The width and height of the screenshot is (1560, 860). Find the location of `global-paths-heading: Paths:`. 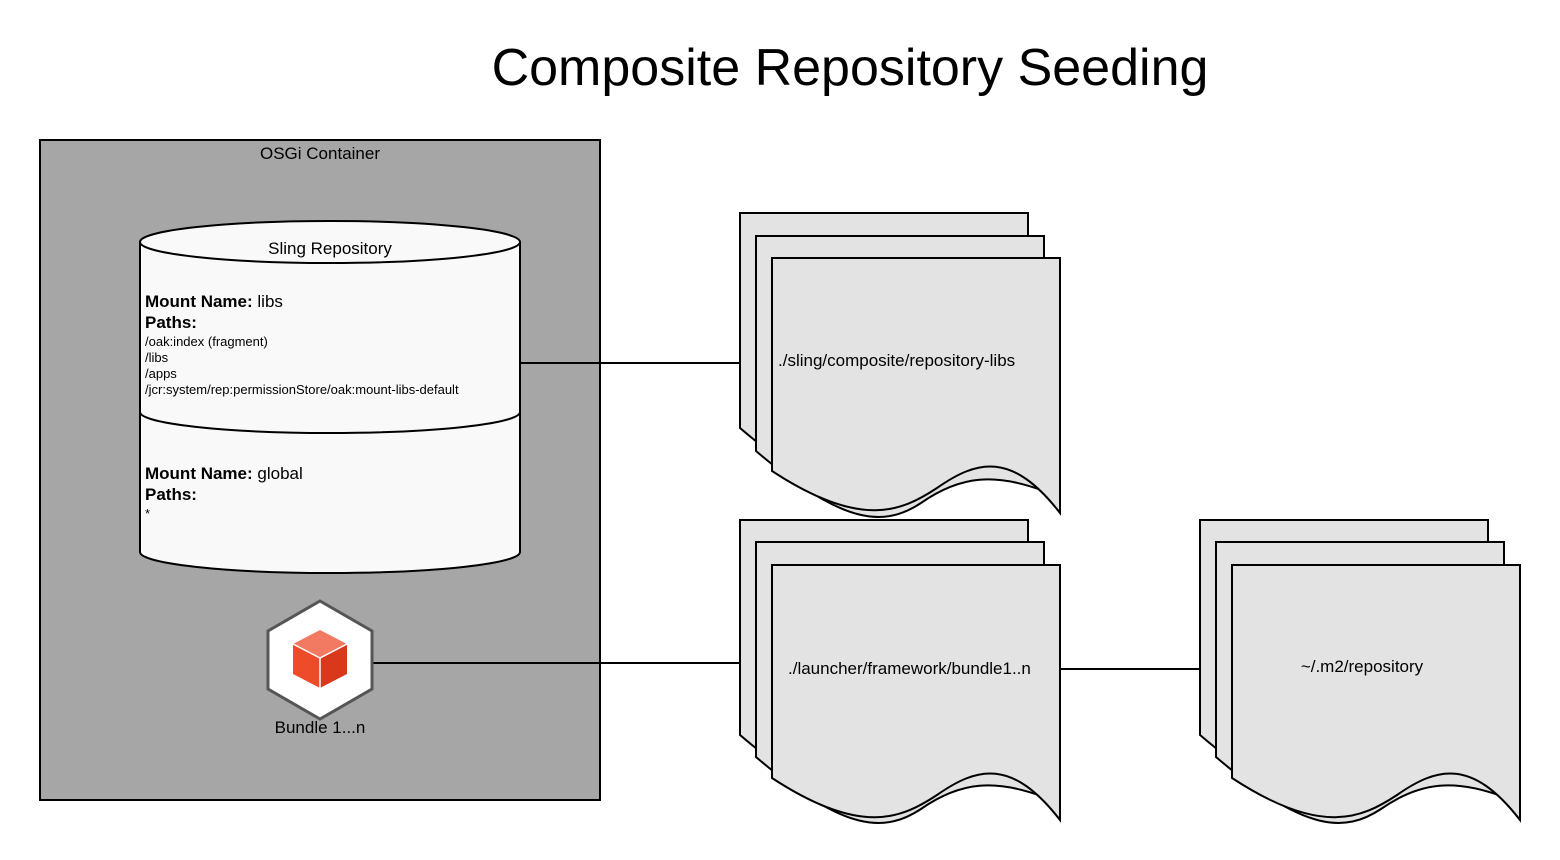

global-paths-heading: Paths: is located at coordinates (171, 494).